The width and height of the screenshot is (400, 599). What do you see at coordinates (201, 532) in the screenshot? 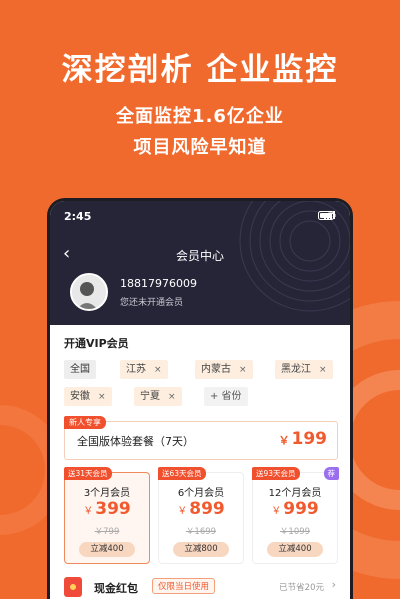
I see `plan-original-price: ￥1699` at bounding box center [201, 532].